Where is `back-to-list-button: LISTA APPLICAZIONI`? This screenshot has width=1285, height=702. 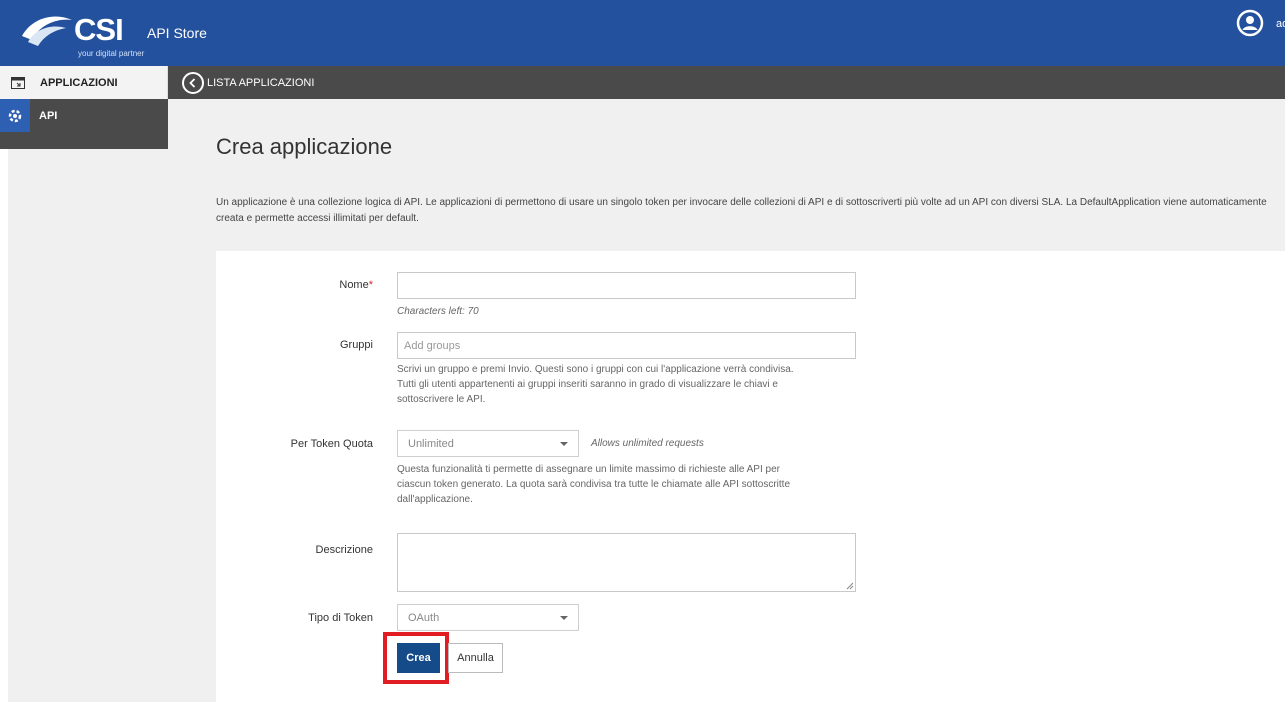
back-to-list-button: LISTA APPLICAZIONI is located at coordinates (248, 83).